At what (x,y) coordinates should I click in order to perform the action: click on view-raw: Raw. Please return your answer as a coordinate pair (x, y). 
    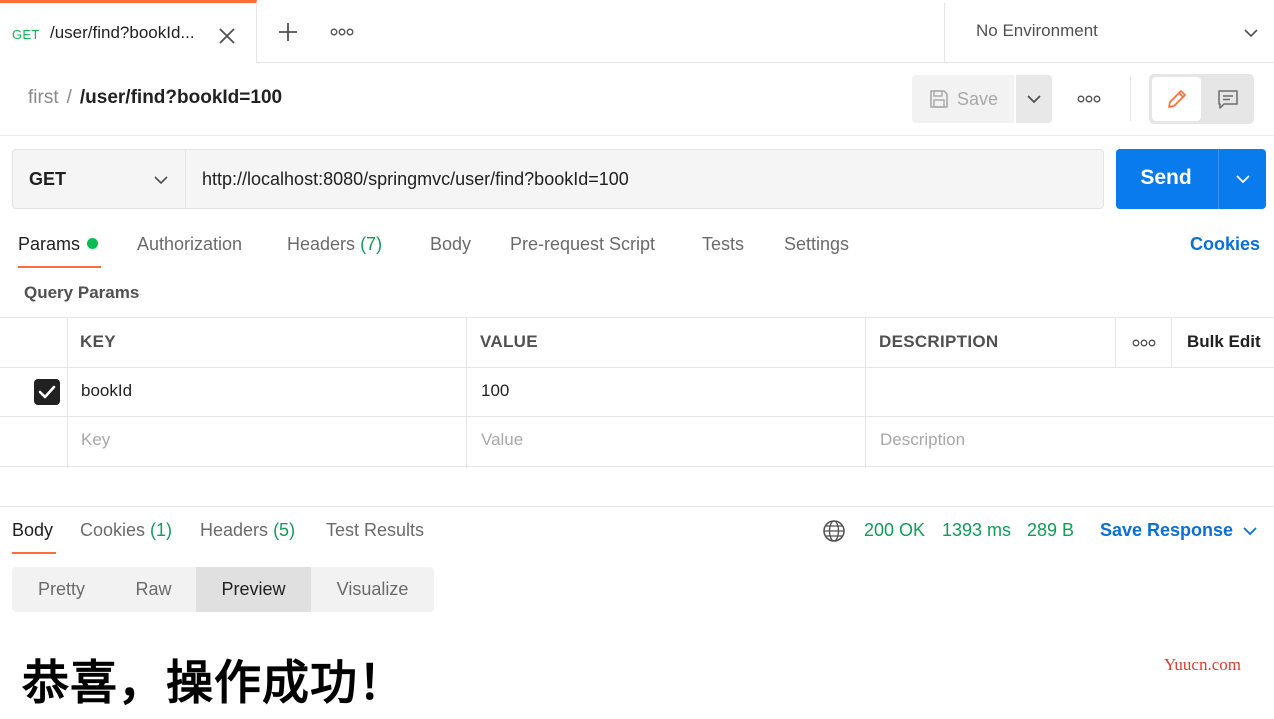
    Looking at the image, I should click on (153, 589).